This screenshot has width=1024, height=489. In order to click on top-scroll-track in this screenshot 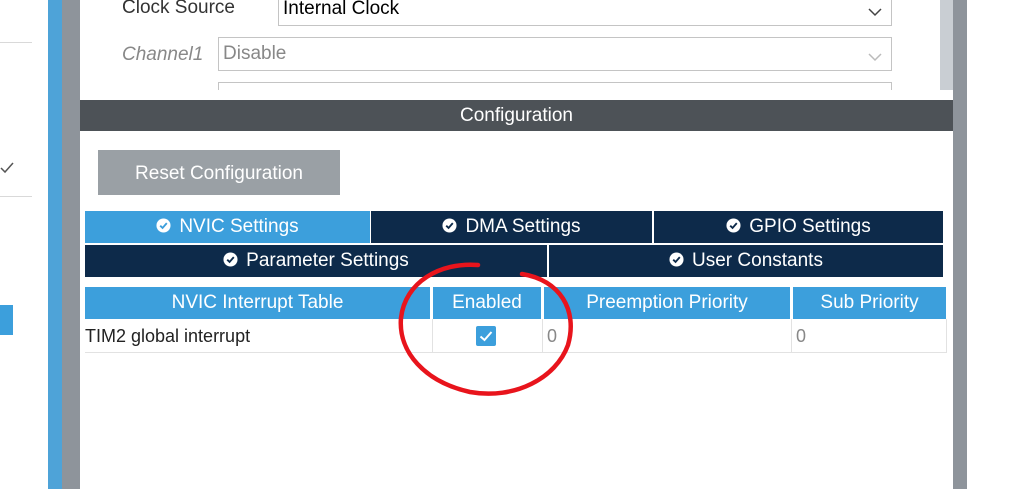, I will do `click(946, 45)`.